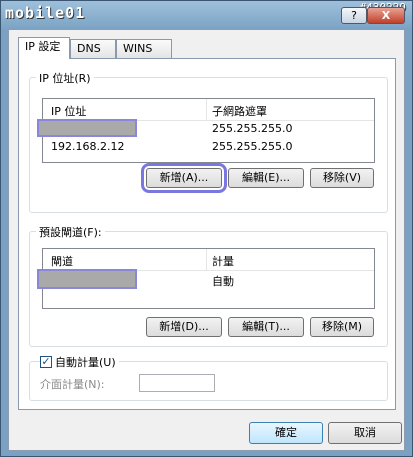 This screenshot has width=413, height=457. What do you see at coordinates (87, 128) in the screenshot?
I see `redacted-ip-address` at bounding box center [87, 128].